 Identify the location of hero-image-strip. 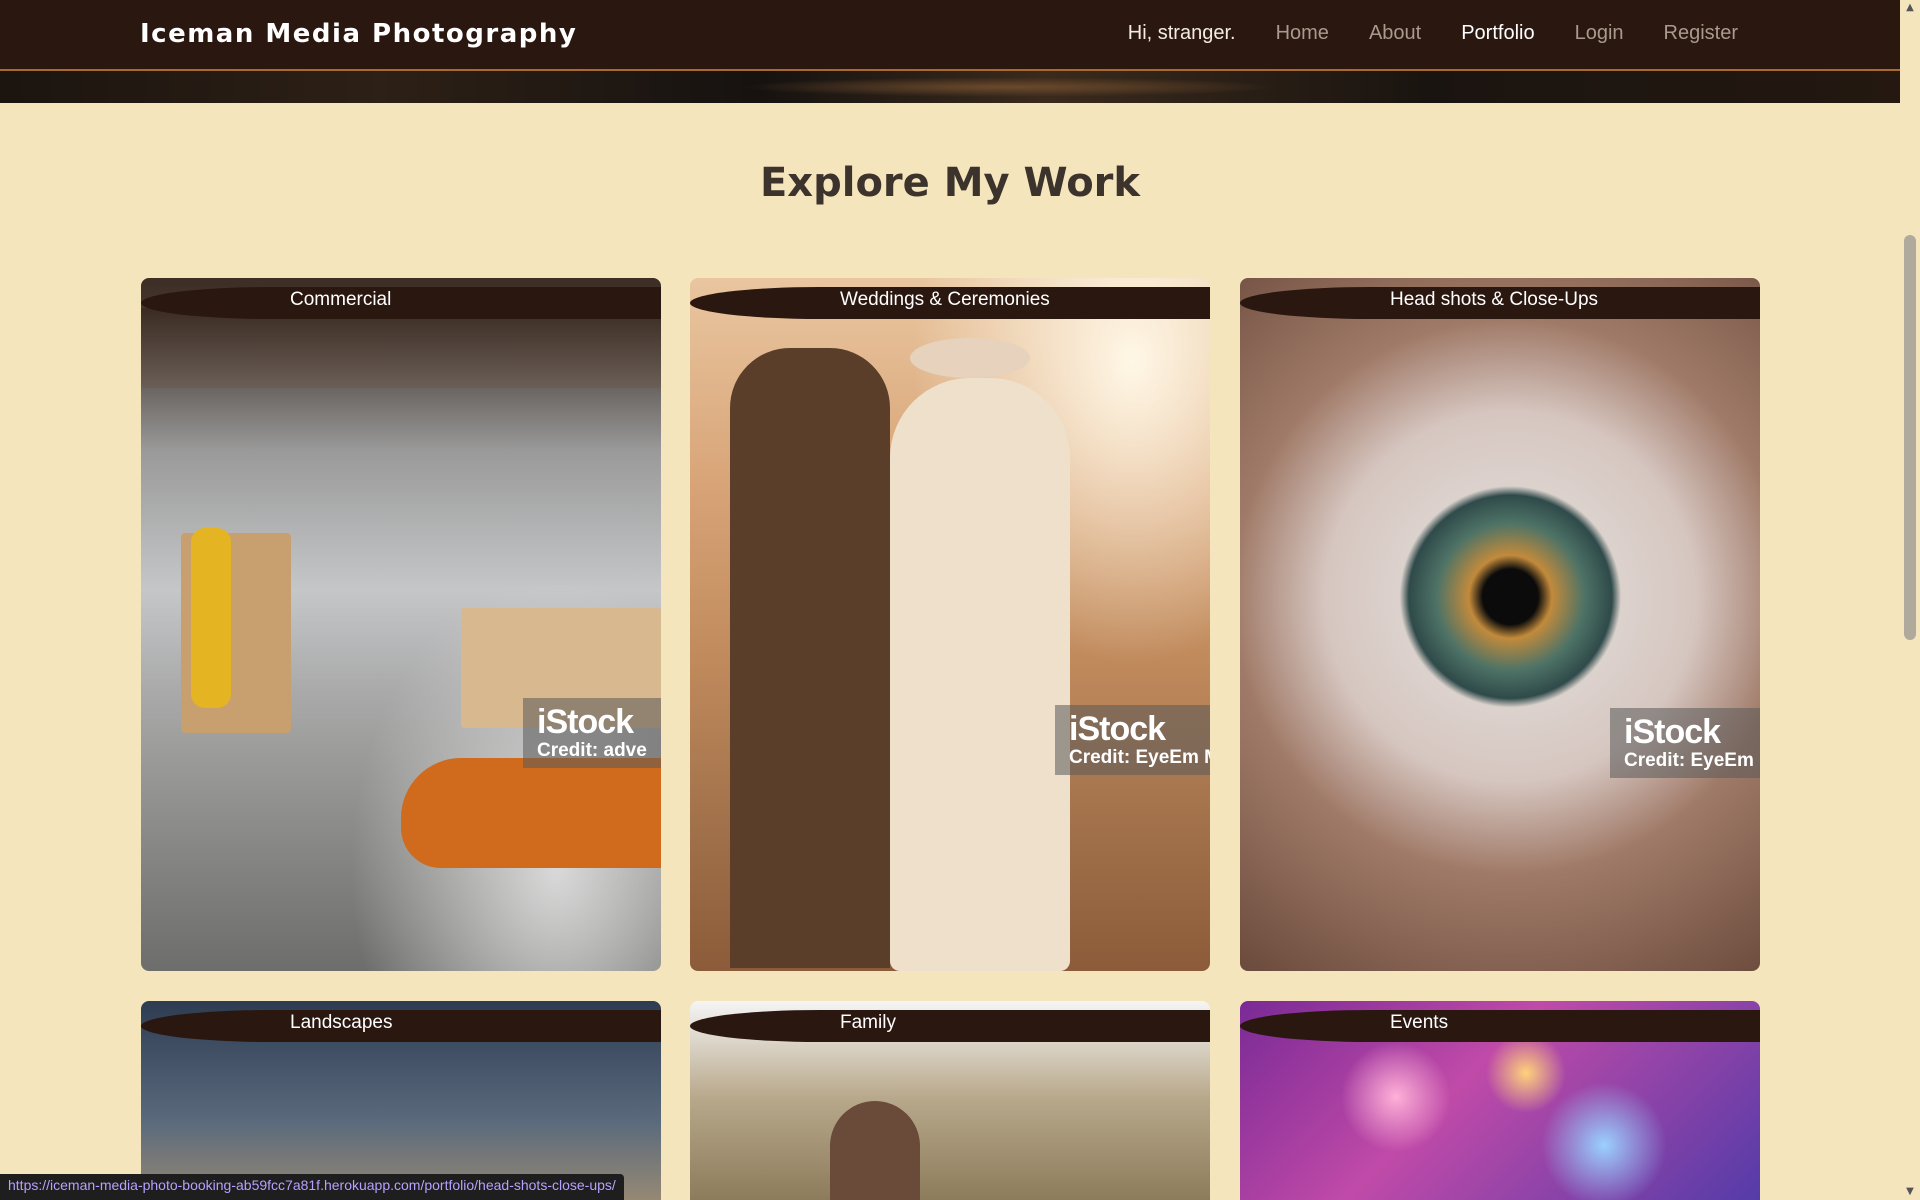
(950, 87).